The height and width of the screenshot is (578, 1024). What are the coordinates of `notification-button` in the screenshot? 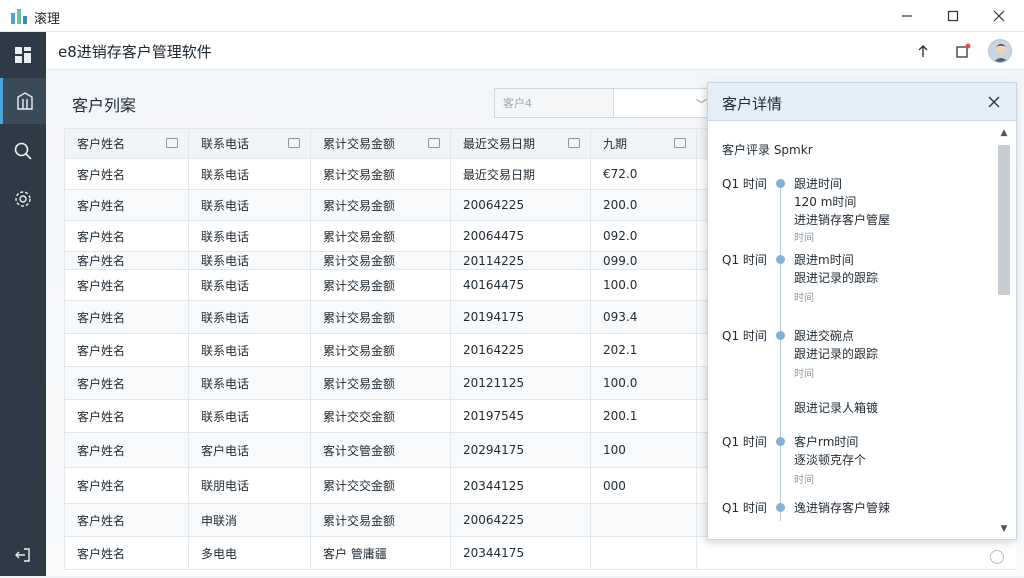 It's located at (963, 51).